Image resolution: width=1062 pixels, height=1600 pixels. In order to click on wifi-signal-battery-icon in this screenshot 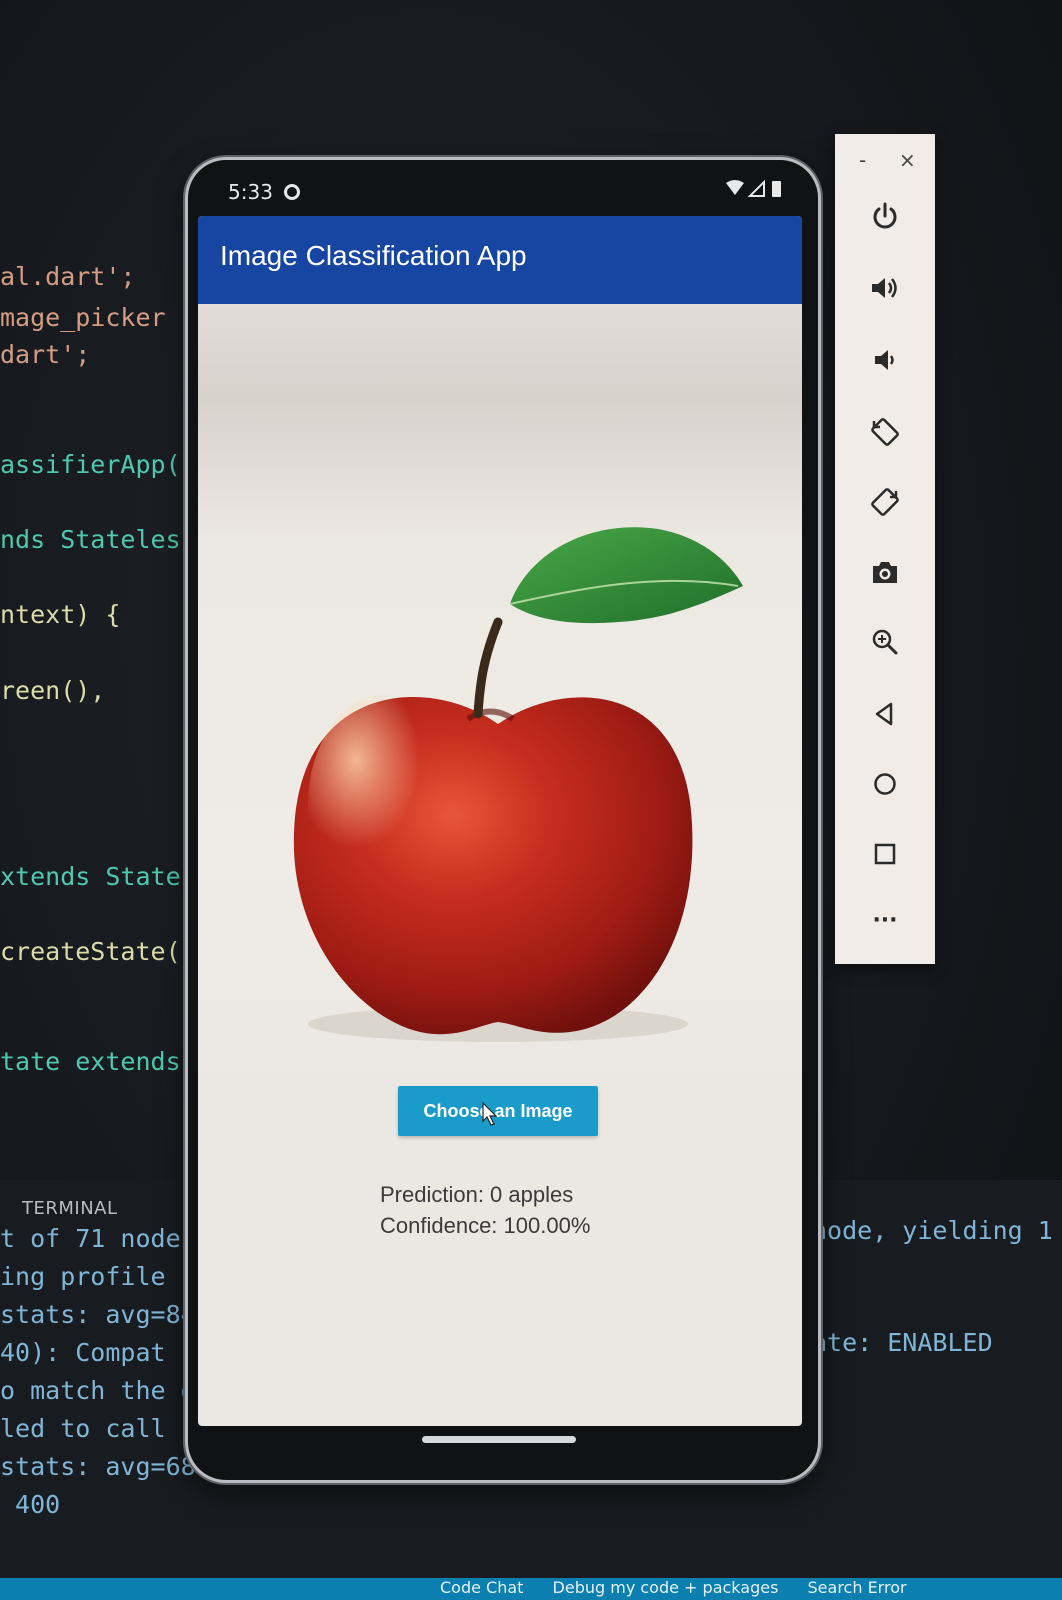, I will do `click(753, 188)`.